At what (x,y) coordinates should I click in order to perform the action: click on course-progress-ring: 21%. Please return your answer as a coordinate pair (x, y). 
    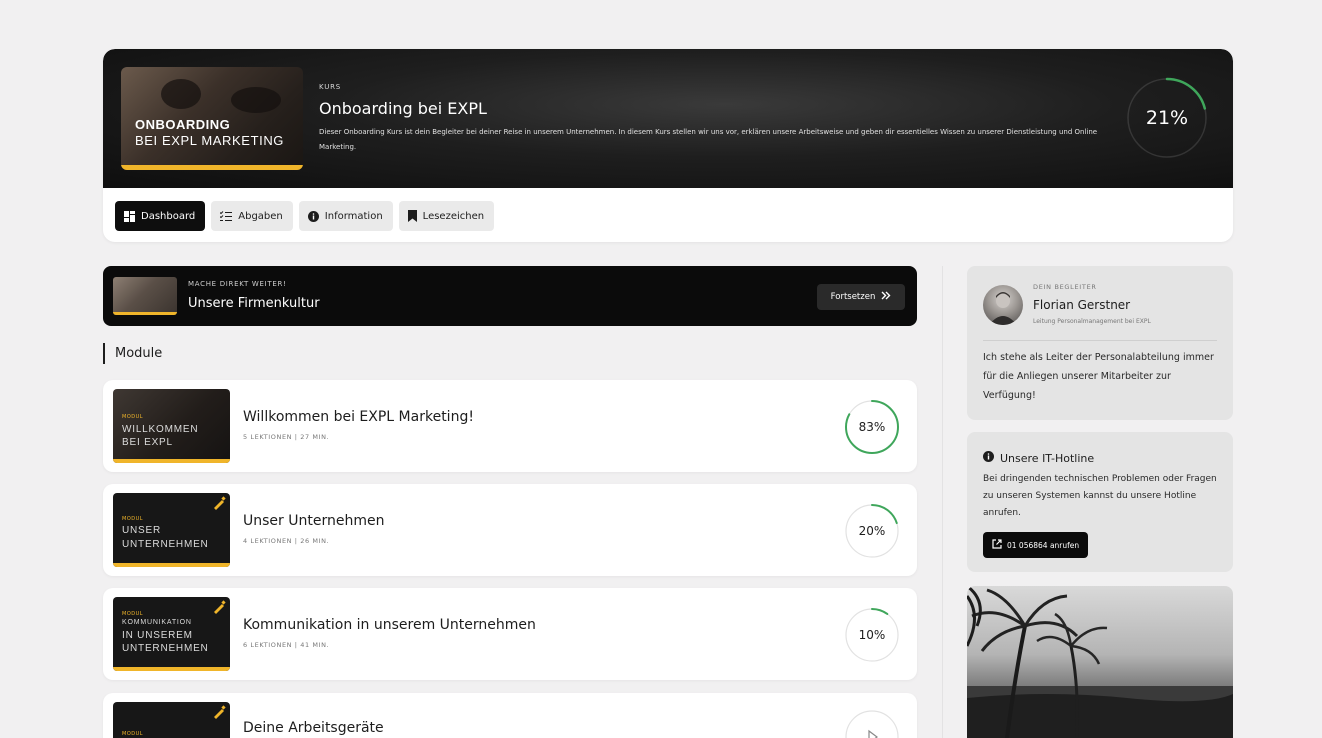
    Looking at the image, I should click on (1167, 118).